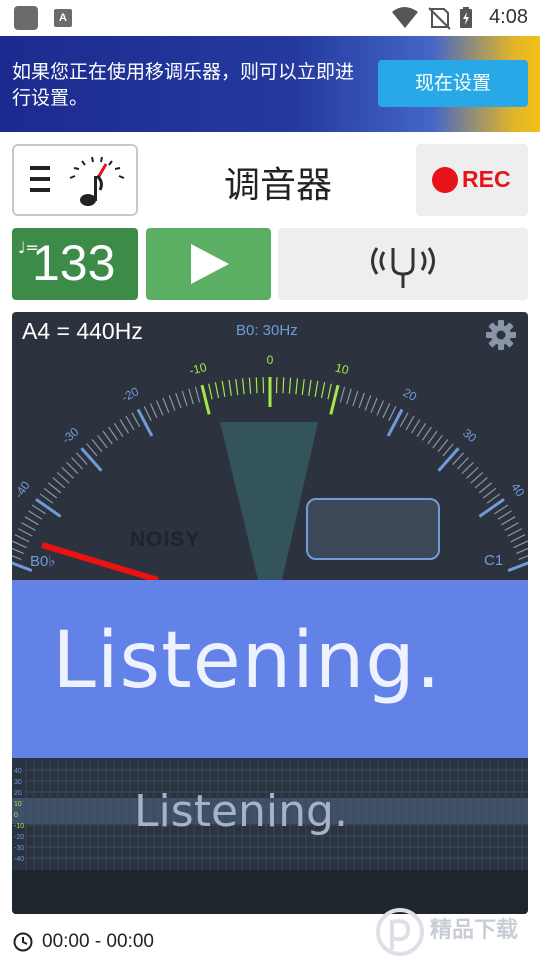  I want to click on record-icon, so click(445, 180).